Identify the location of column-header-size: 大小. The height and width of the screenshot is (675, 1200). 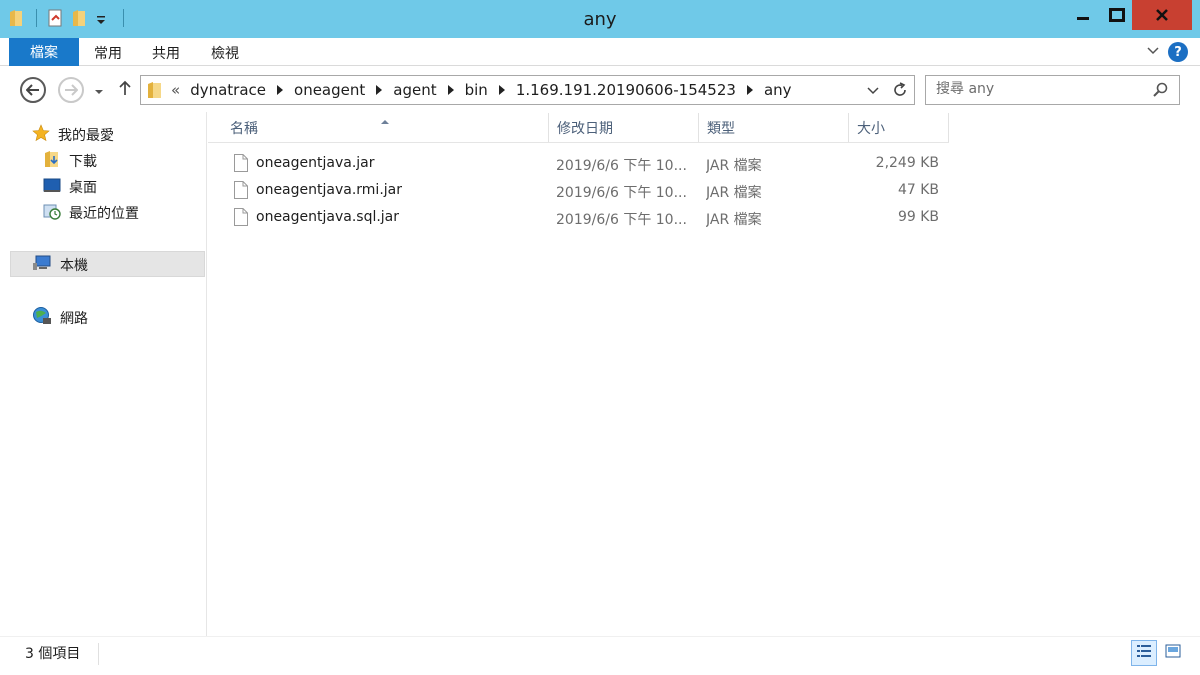
(899, 128).